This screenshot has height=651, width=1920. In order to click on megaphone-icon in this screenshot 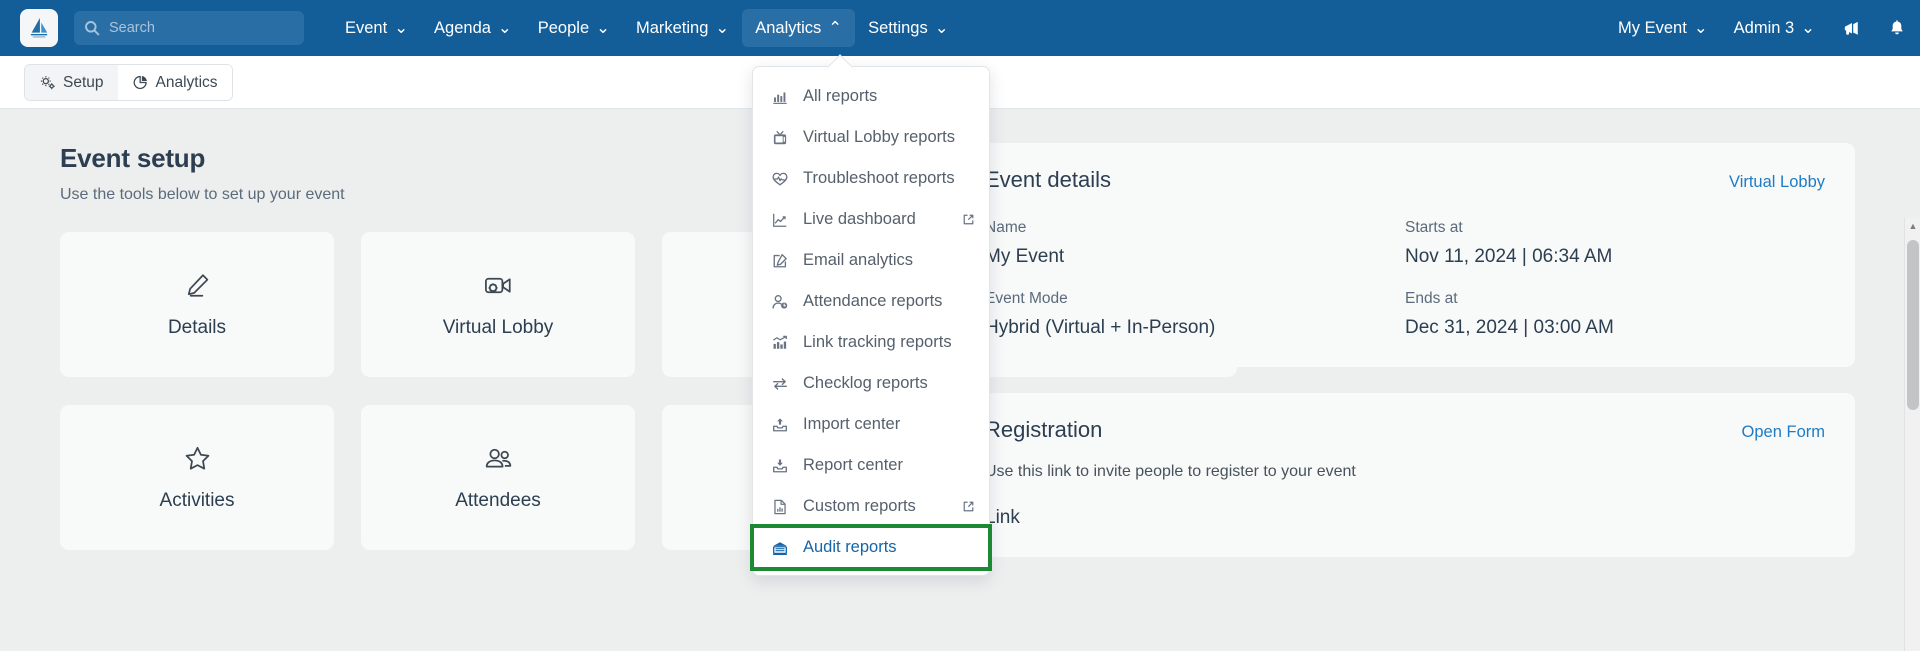, I will do `click(1851, 28)`.